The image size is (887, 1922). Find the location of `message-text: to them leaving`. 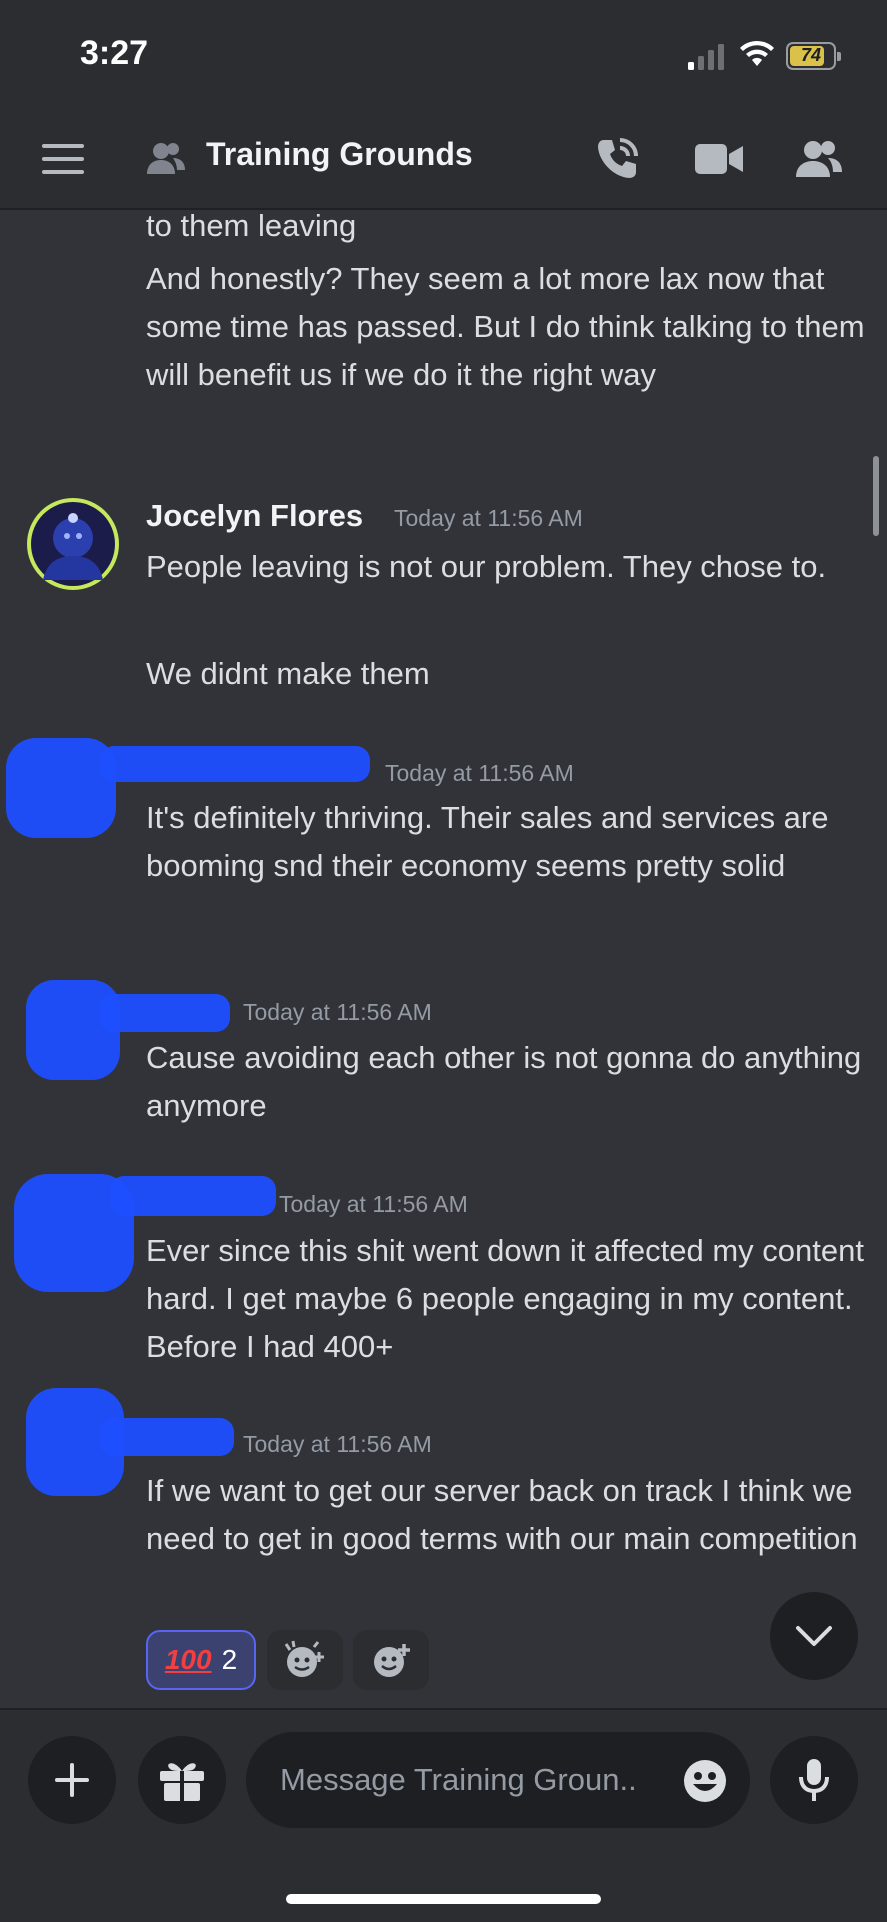

message-text: to them leaving is located at coordinates (251, 225).